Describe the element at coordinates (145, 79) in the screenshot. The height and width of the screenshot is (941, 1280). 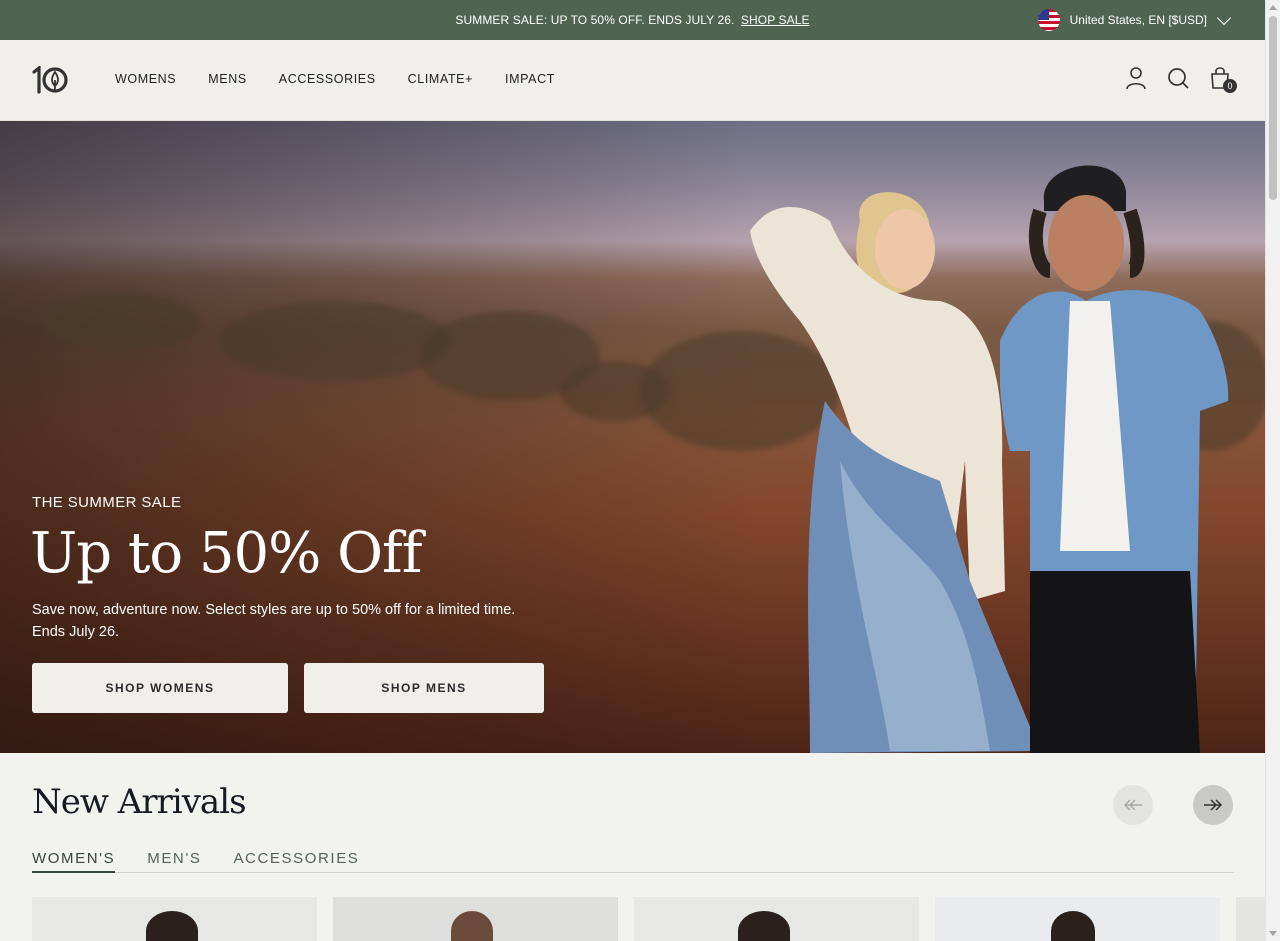
I see `nav-womens: WOMENS` at that location.